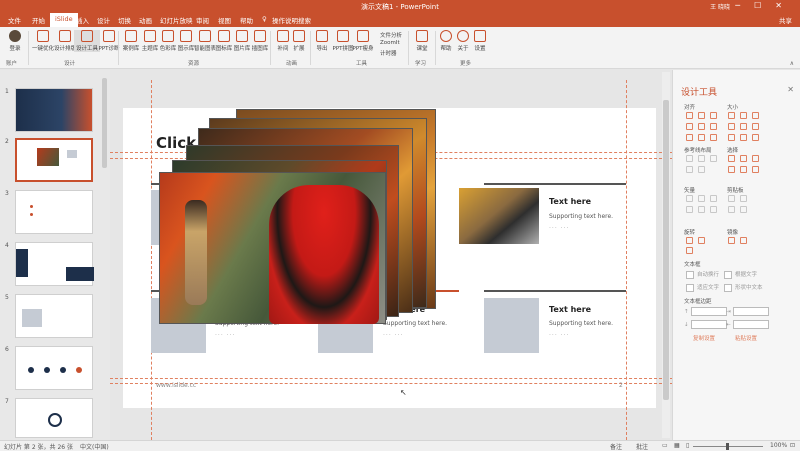 The width and height of the screenshot is (800, 451). I want to click on margin-right-input, so click(751, 324).